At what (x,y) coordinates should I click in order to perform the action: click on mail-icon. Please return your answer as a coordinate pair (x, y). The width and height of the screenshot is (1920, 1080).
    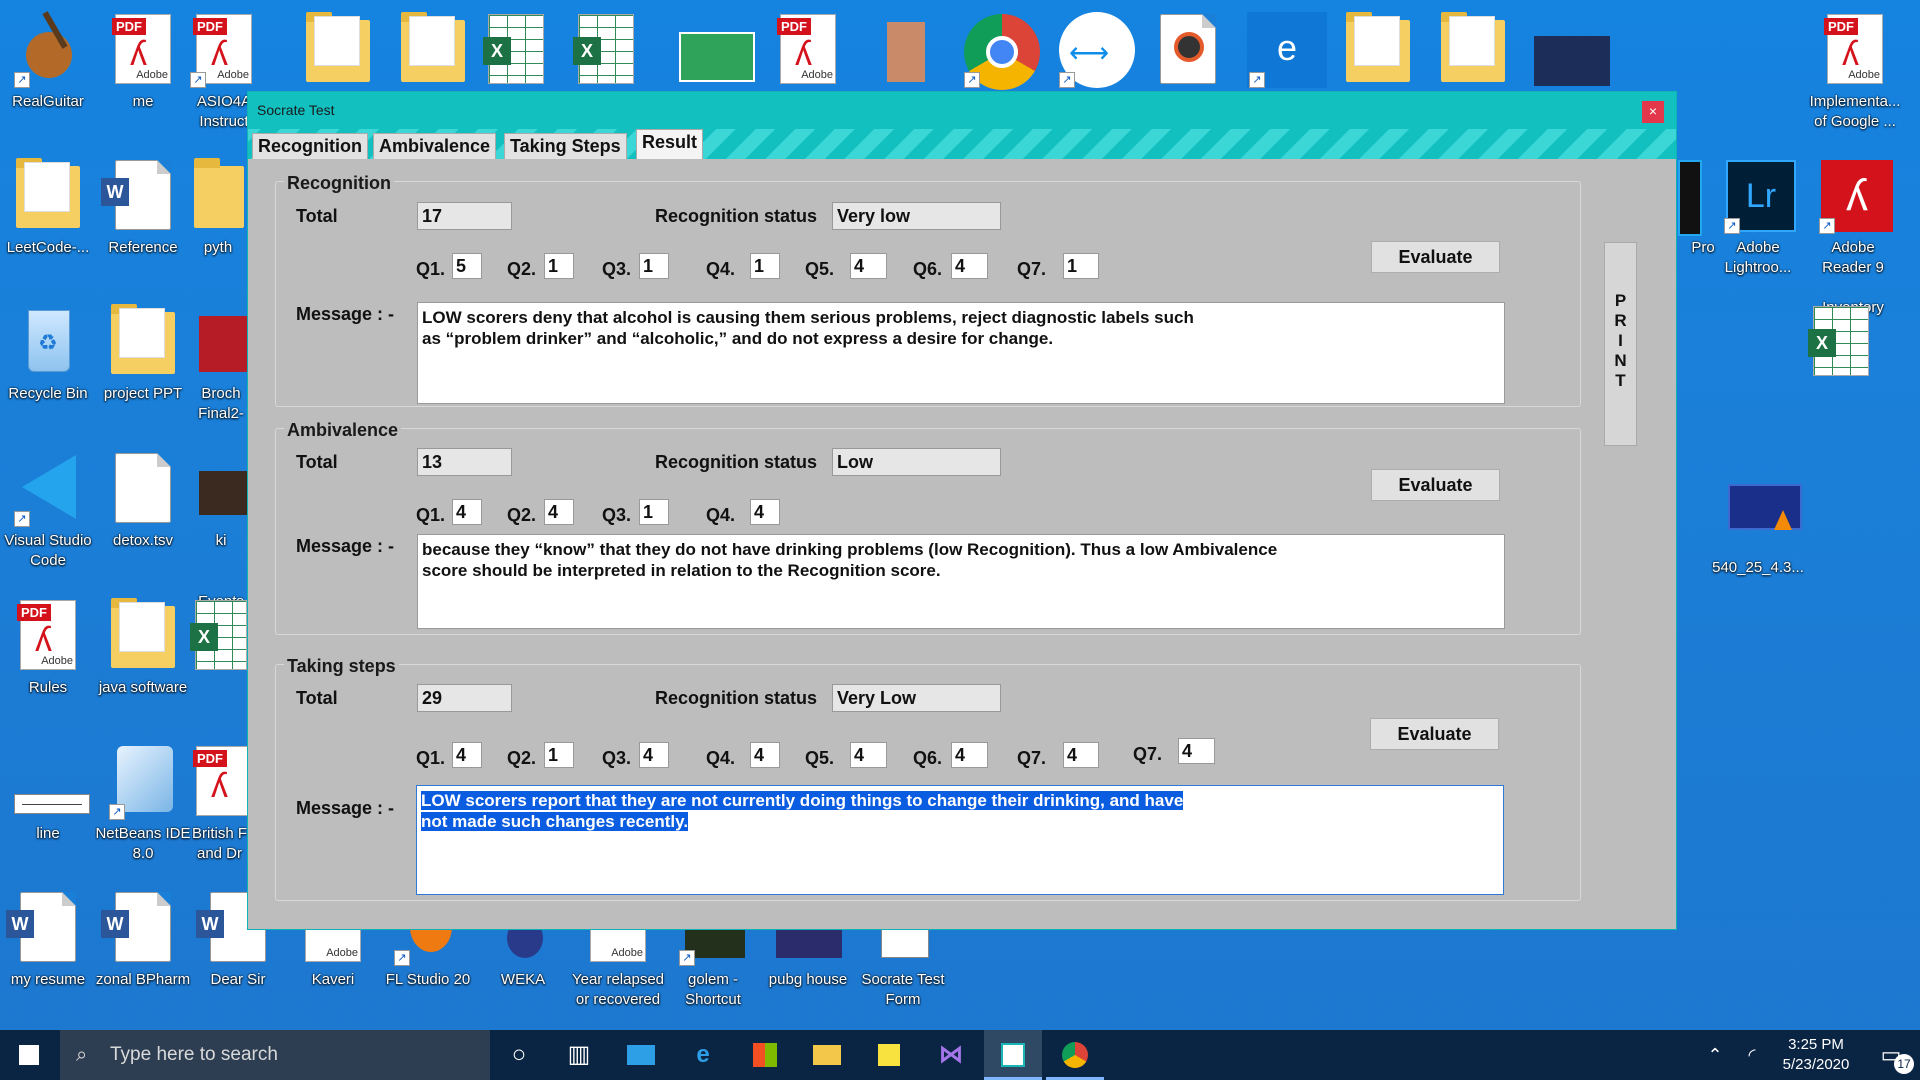
    Looking at the image, I should click on (641, 1055).